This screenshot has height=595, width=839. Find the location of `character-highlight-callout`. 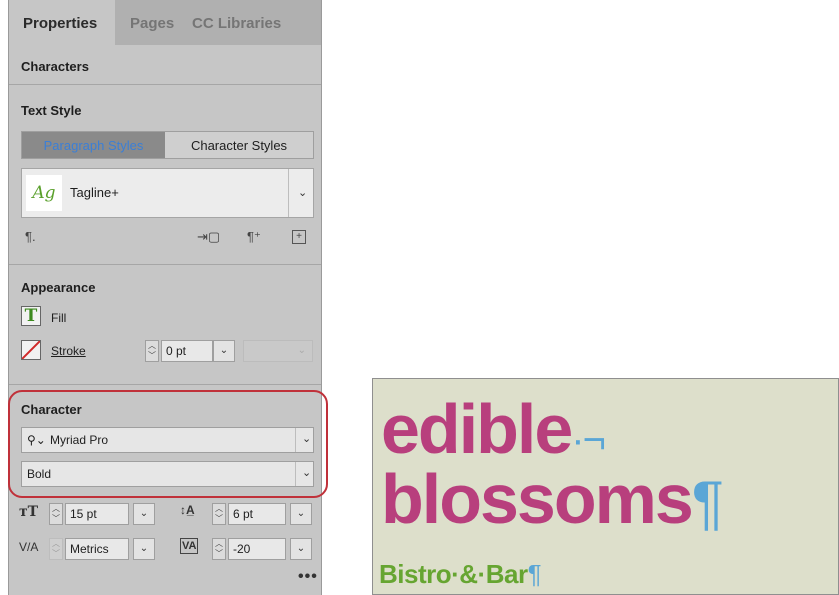

character-highlight-callout is located at coordinates (168, 444).